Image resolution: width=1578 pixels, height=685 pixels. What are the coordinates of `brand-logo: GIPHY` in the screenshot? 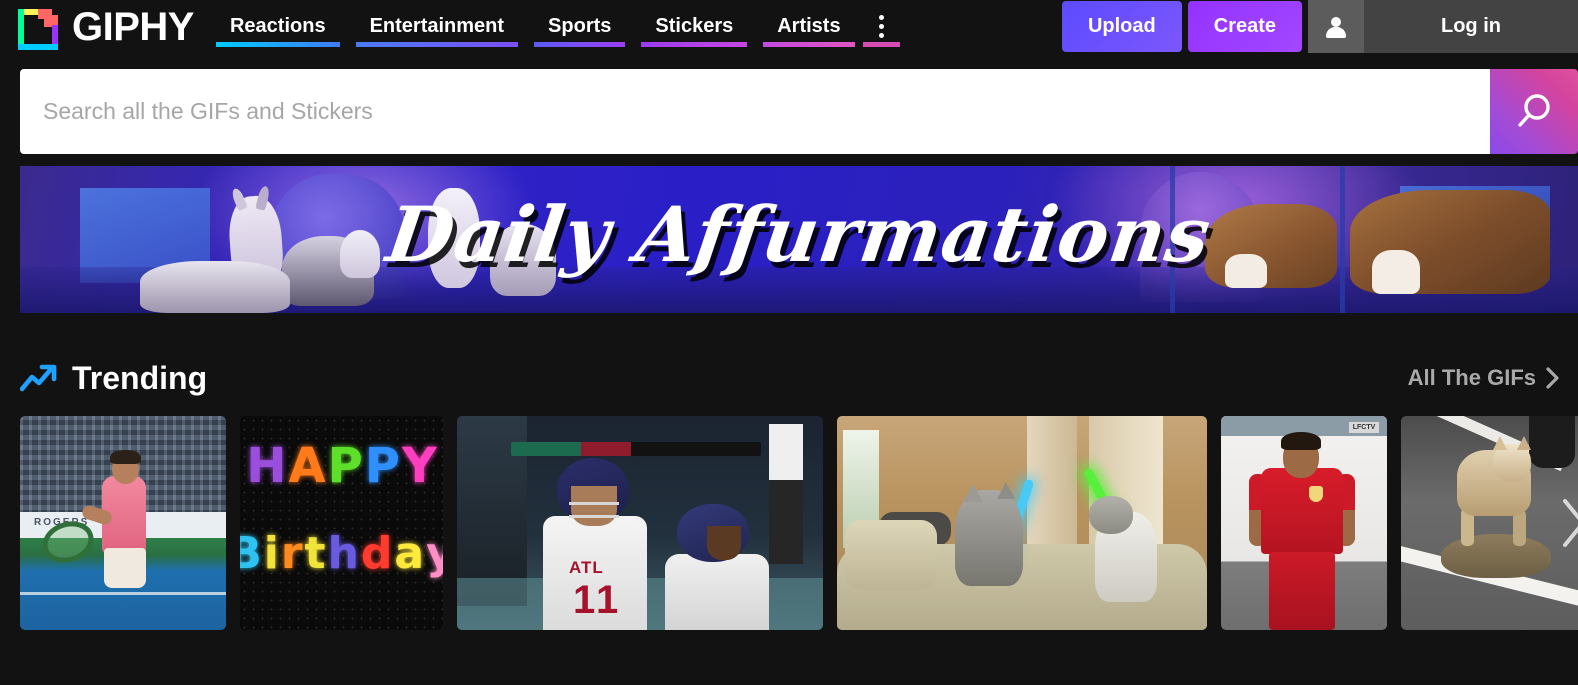 It's located at (104, 26).